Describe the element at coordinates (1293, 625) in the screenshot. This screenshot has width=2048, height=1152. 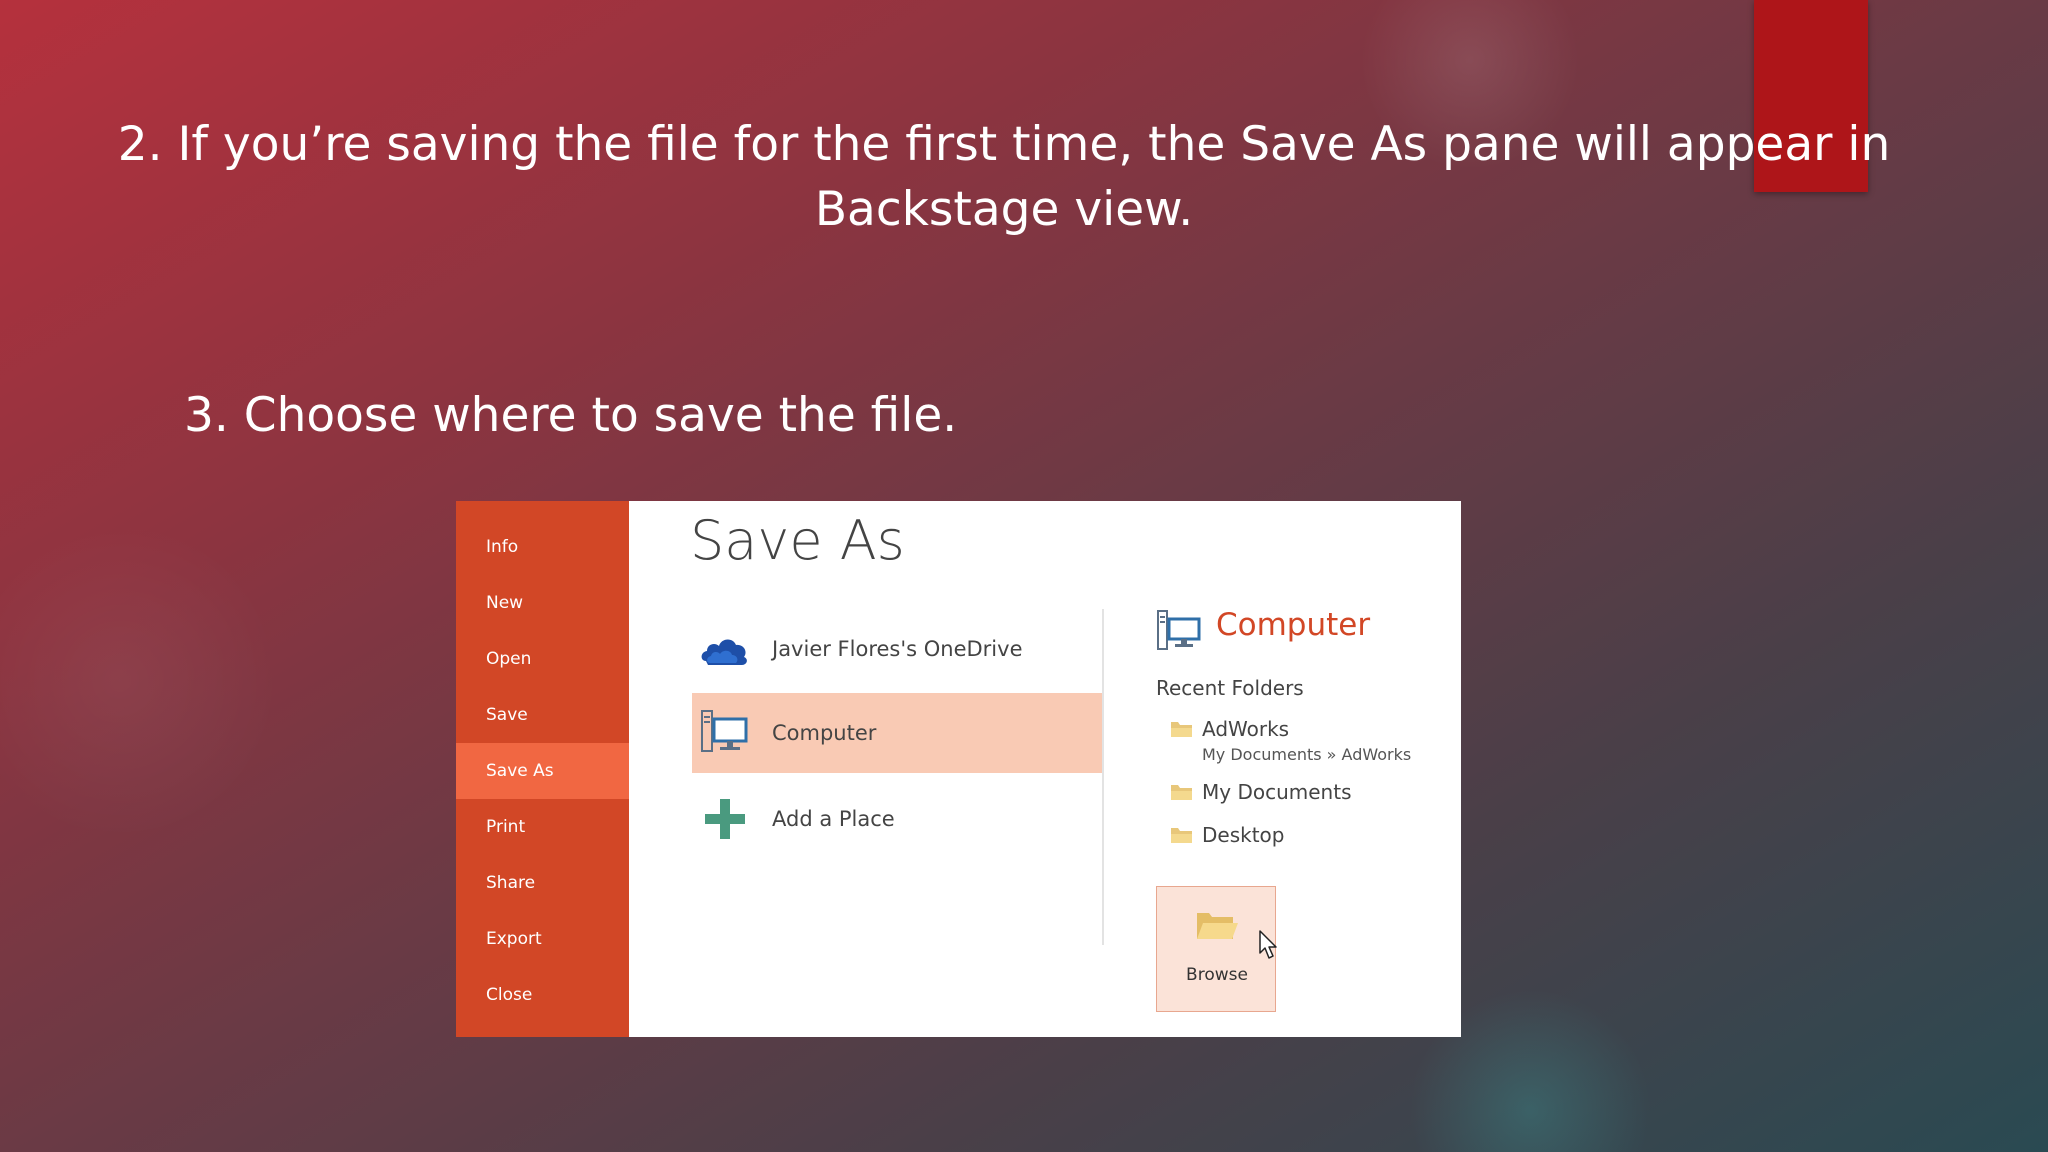
I see `computer-panel-title: Computer` at that location.